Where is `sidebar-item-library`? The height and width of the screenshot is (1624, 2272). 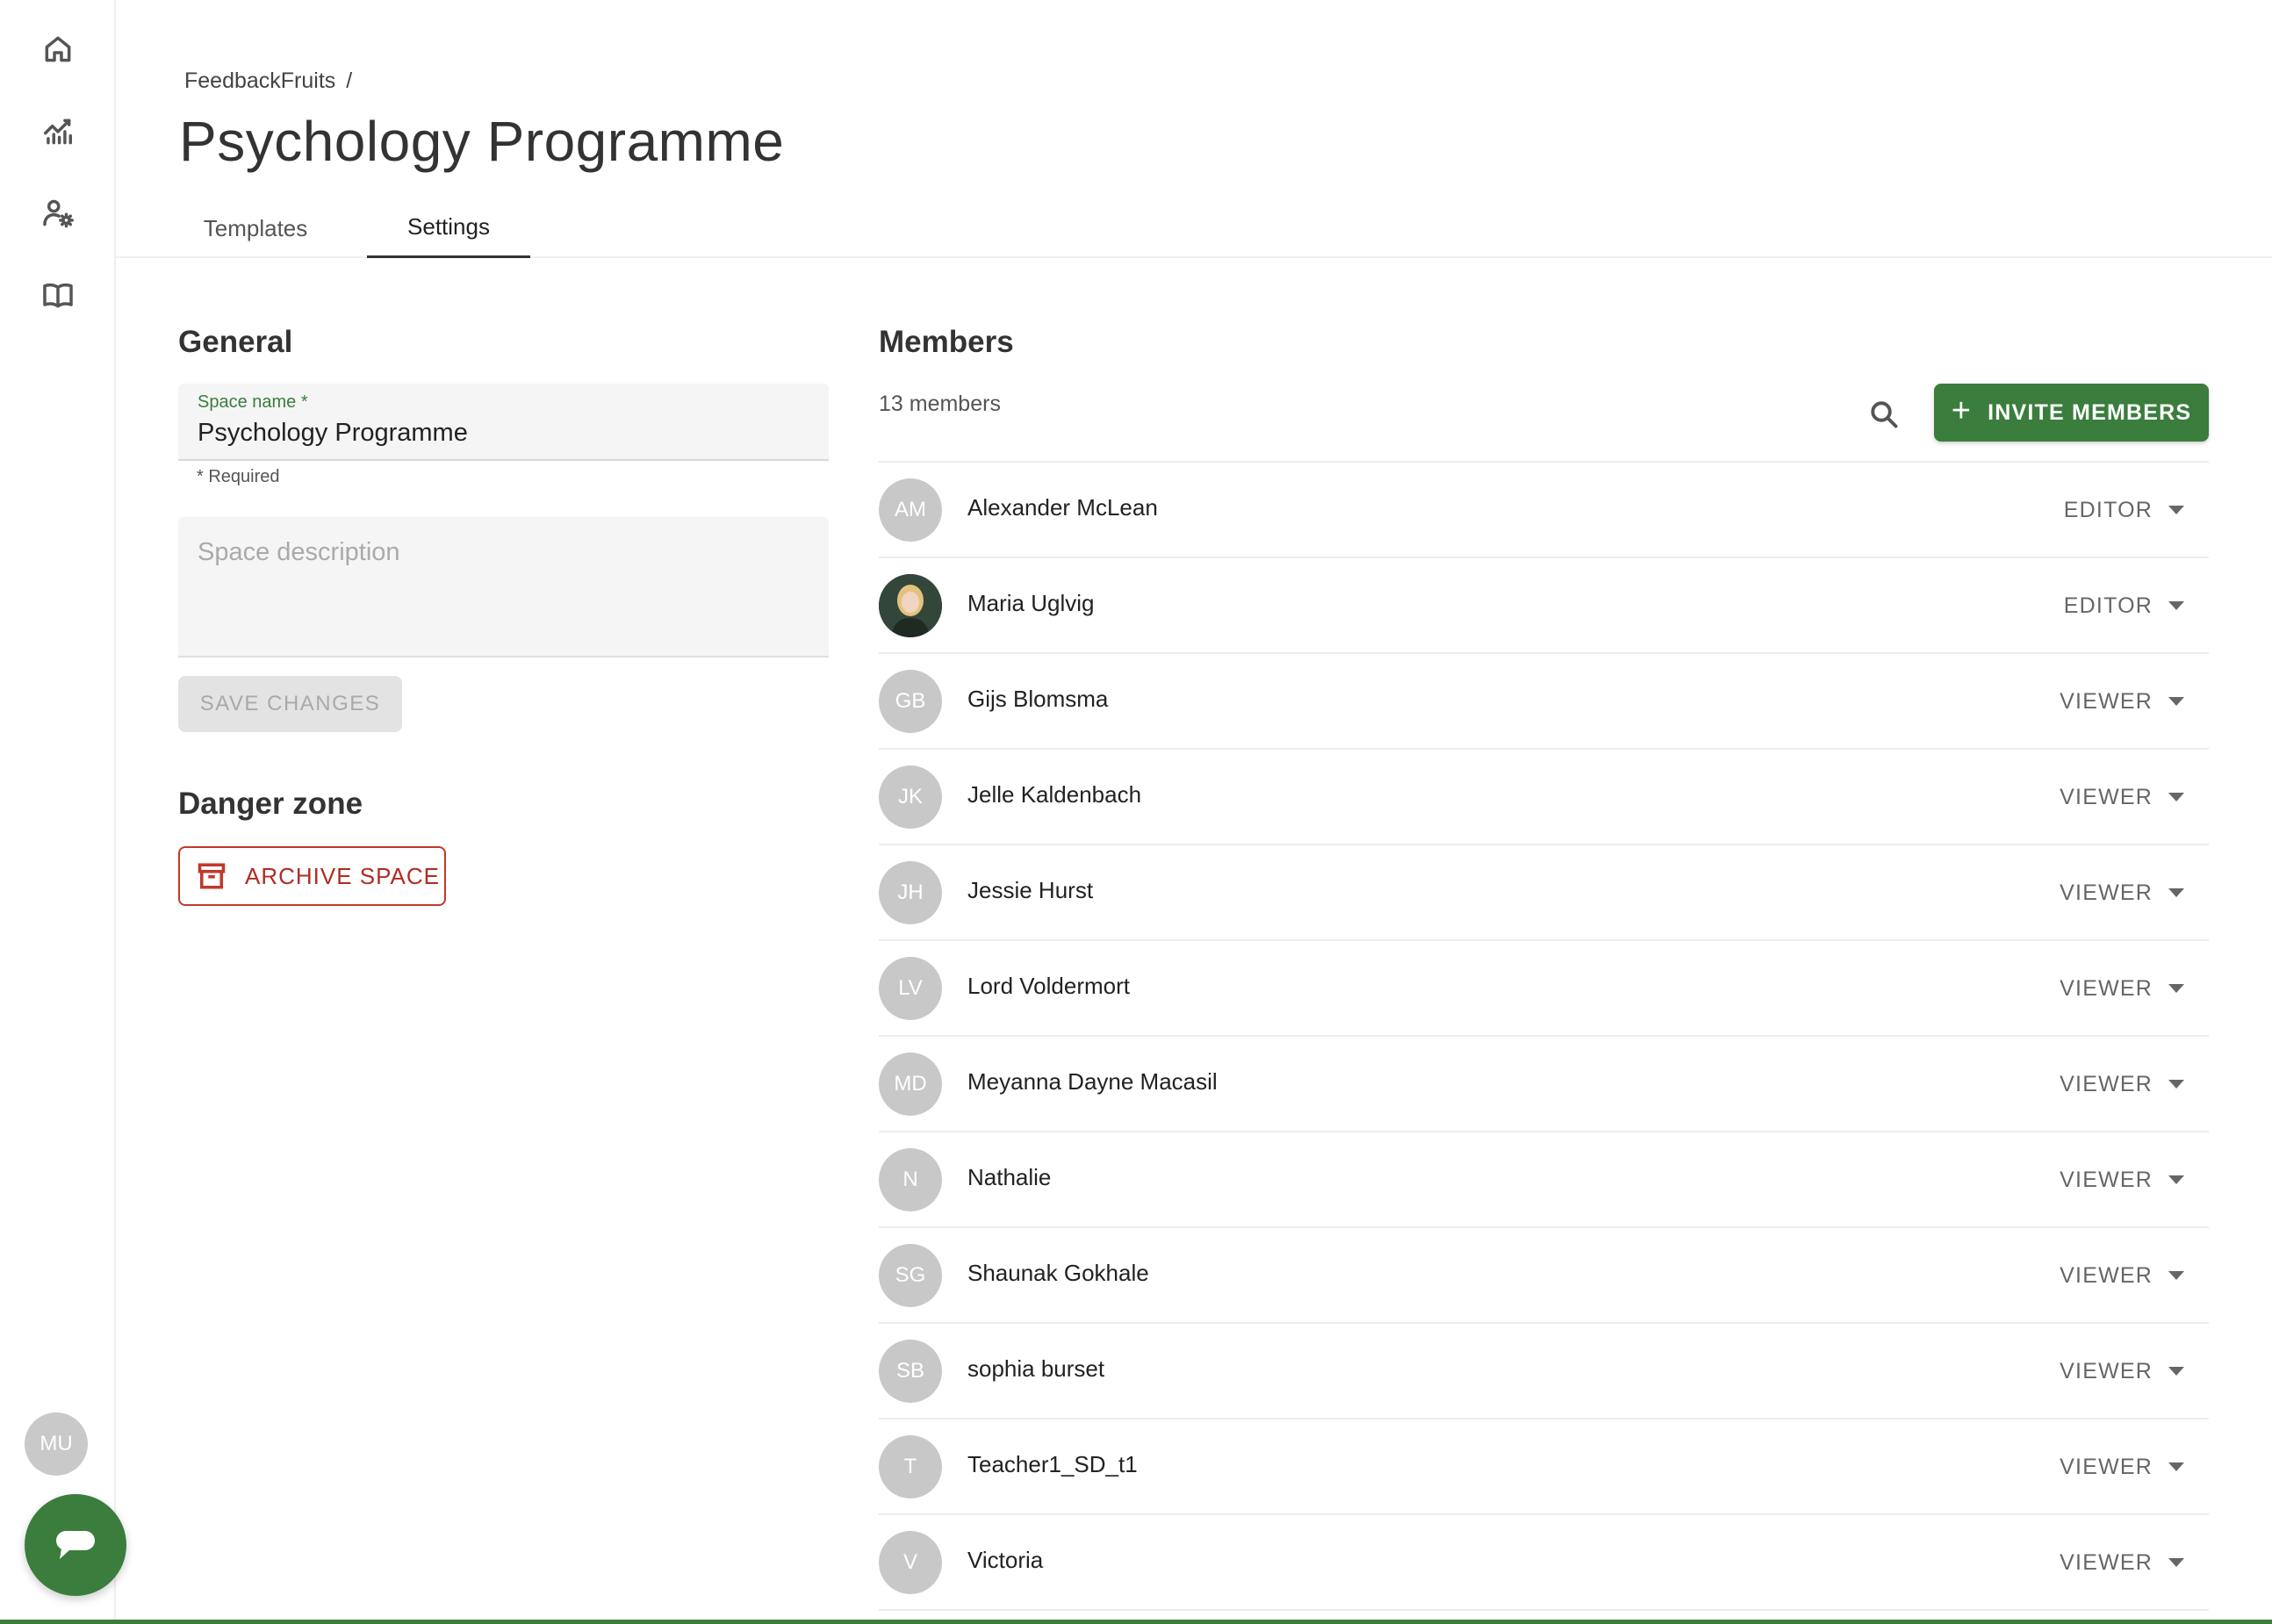 sidebar-item-library is located at coordinates (58, 295).